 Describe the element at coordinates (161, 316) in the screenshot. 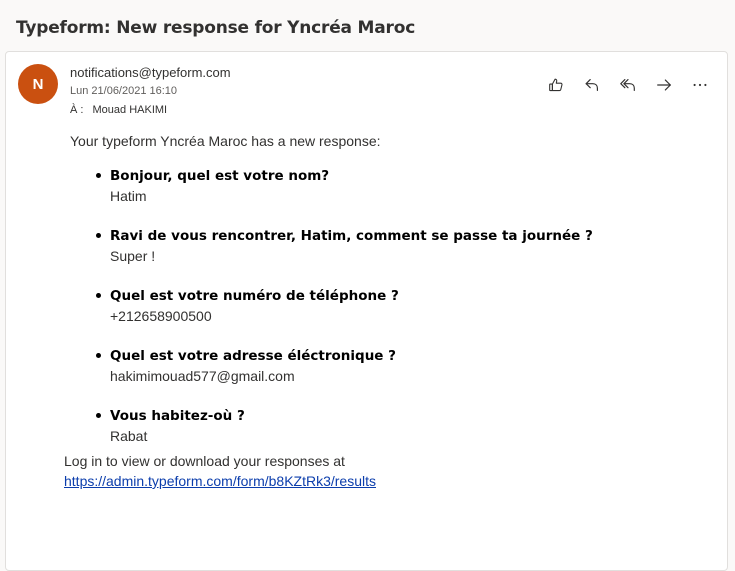

I see `answer-text: +212658900500` at that location.